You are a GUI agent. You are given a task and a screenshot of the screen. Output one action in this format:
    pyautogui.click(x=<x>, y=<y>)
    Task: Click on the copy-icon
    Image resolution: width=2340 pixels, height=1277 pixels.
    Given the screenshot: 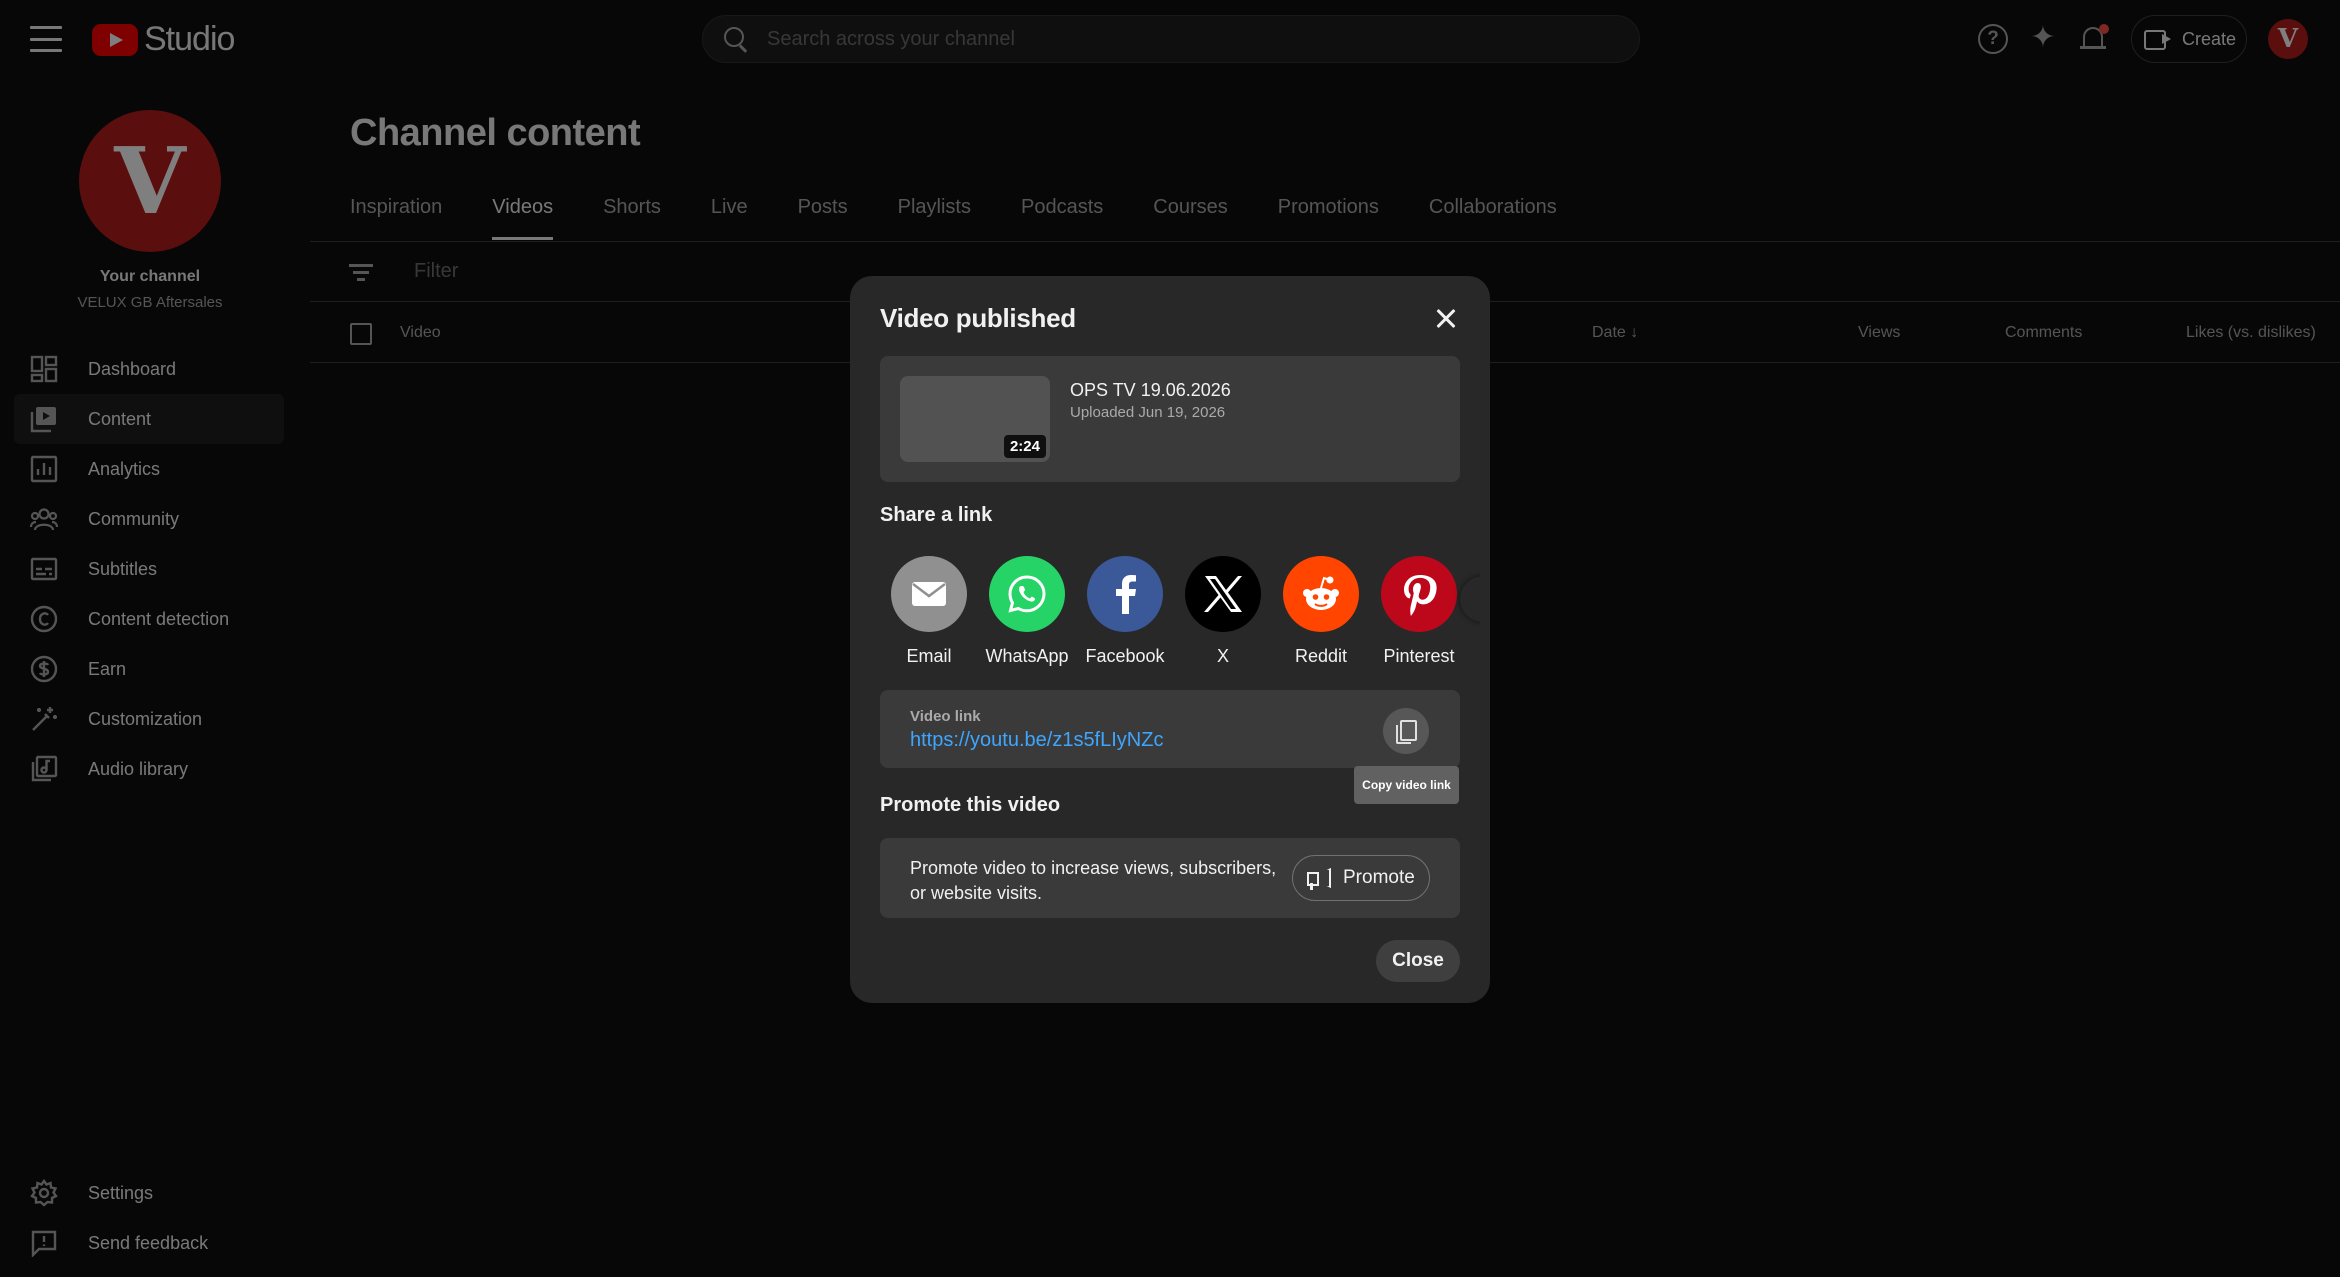 What is the action you would take?
    pyautogui.click(x=1406, y=731)
    